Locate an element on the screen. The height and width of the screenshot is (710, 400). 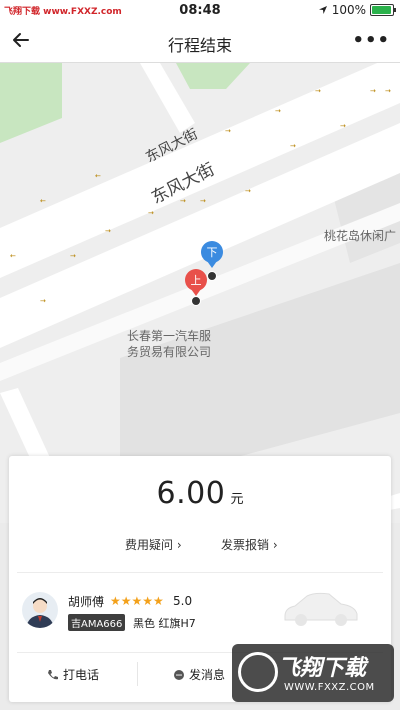
fare-amount: 6.00 元 is located at coordinates (200, 493).